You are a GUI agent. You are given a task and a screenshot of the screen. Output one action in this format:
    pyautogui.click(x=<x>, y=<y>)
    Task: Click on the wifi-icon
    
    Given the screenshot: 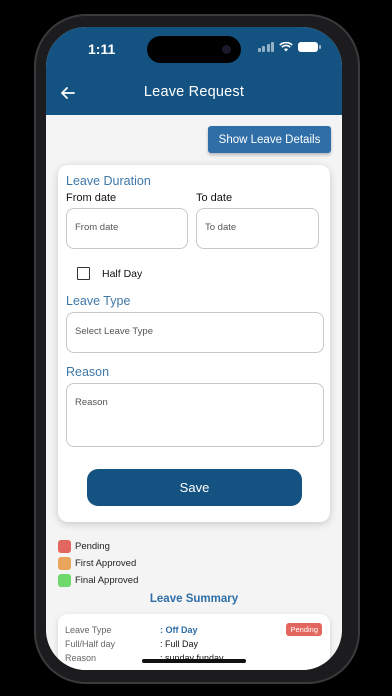 What is the action you would take?
    pyautogui.click(x=286, y=47)
    